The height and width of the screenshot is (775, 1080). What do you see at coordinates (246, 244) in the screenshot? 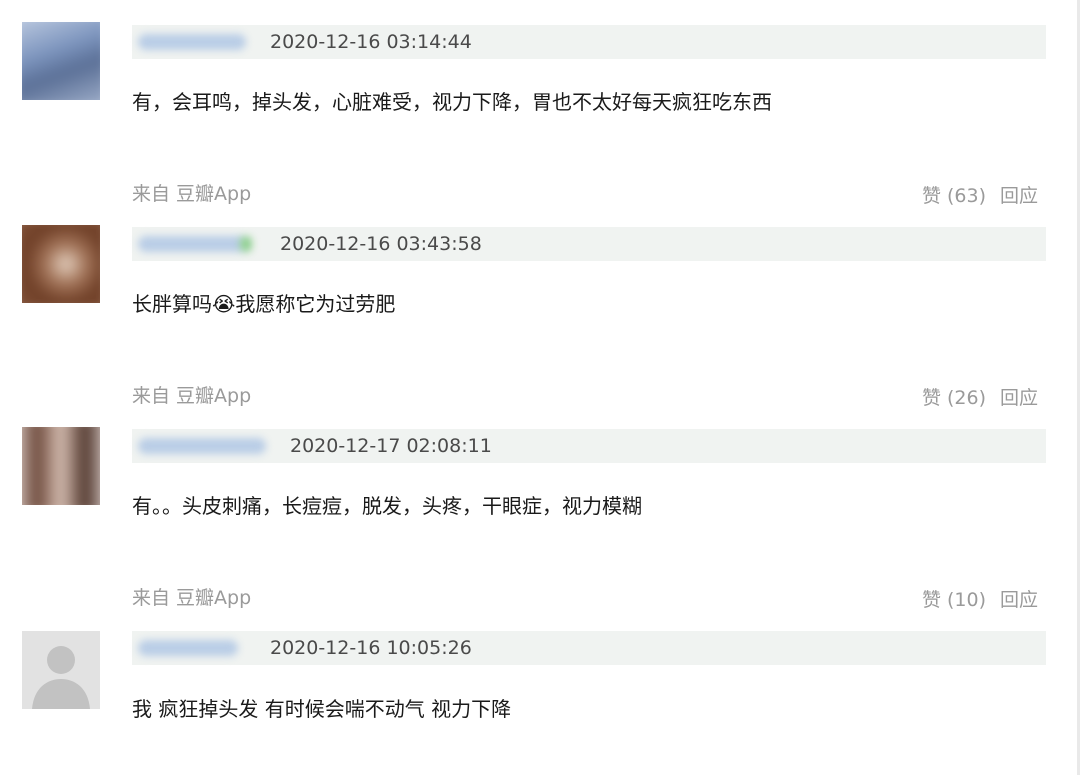
I see `user-badge` at bounding box center [246, 244].